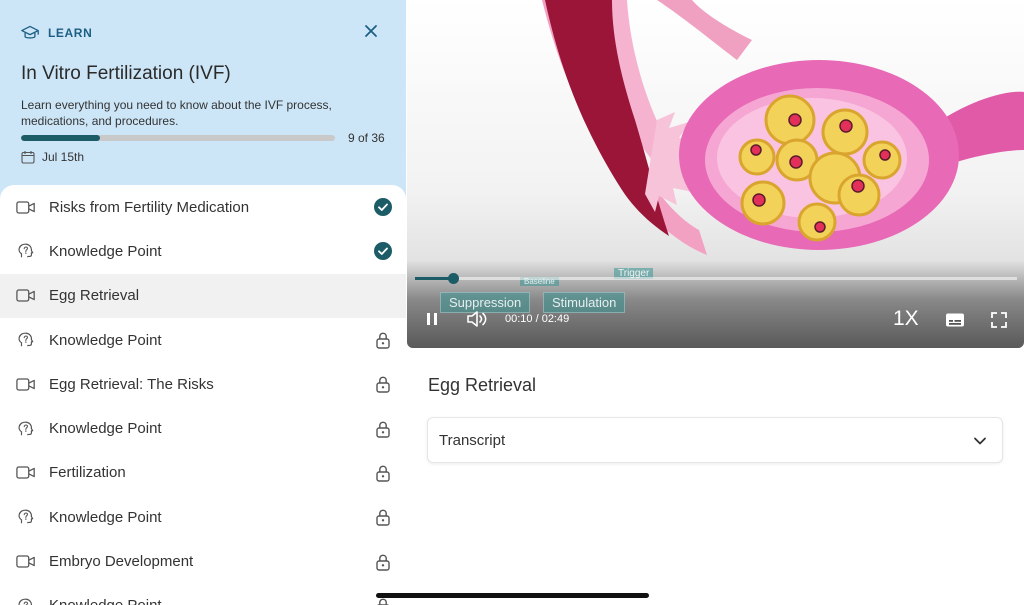 This screenshot has height=605, width=1024. I want to click on lesson-item: Risks from Fertility Medication, so click(203, 207).